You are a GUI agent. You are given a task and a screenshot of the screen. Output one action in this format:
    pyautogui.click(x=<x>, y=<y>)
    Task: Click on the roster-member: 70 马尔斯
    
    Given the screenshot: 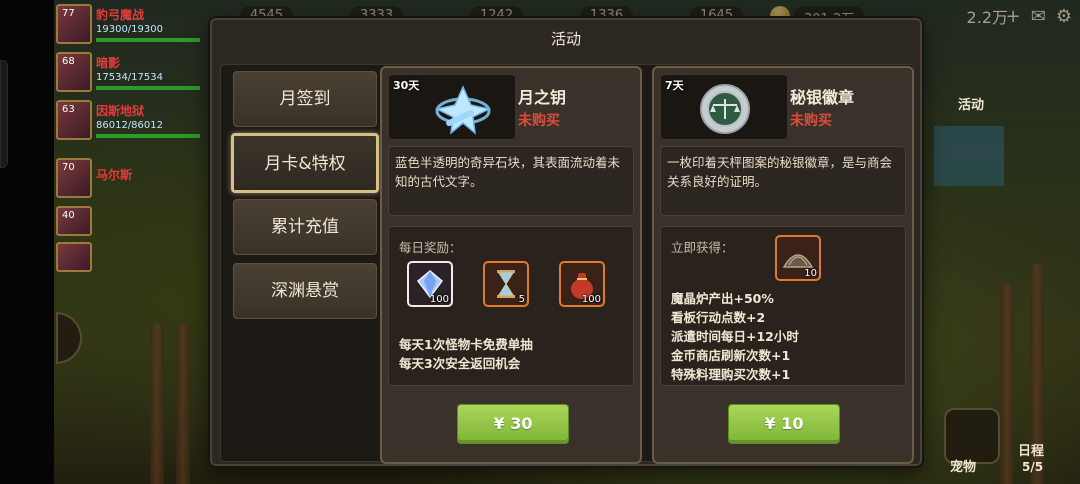 What is the action you would take?
    pyautogui.click(x=131, y=184)
    